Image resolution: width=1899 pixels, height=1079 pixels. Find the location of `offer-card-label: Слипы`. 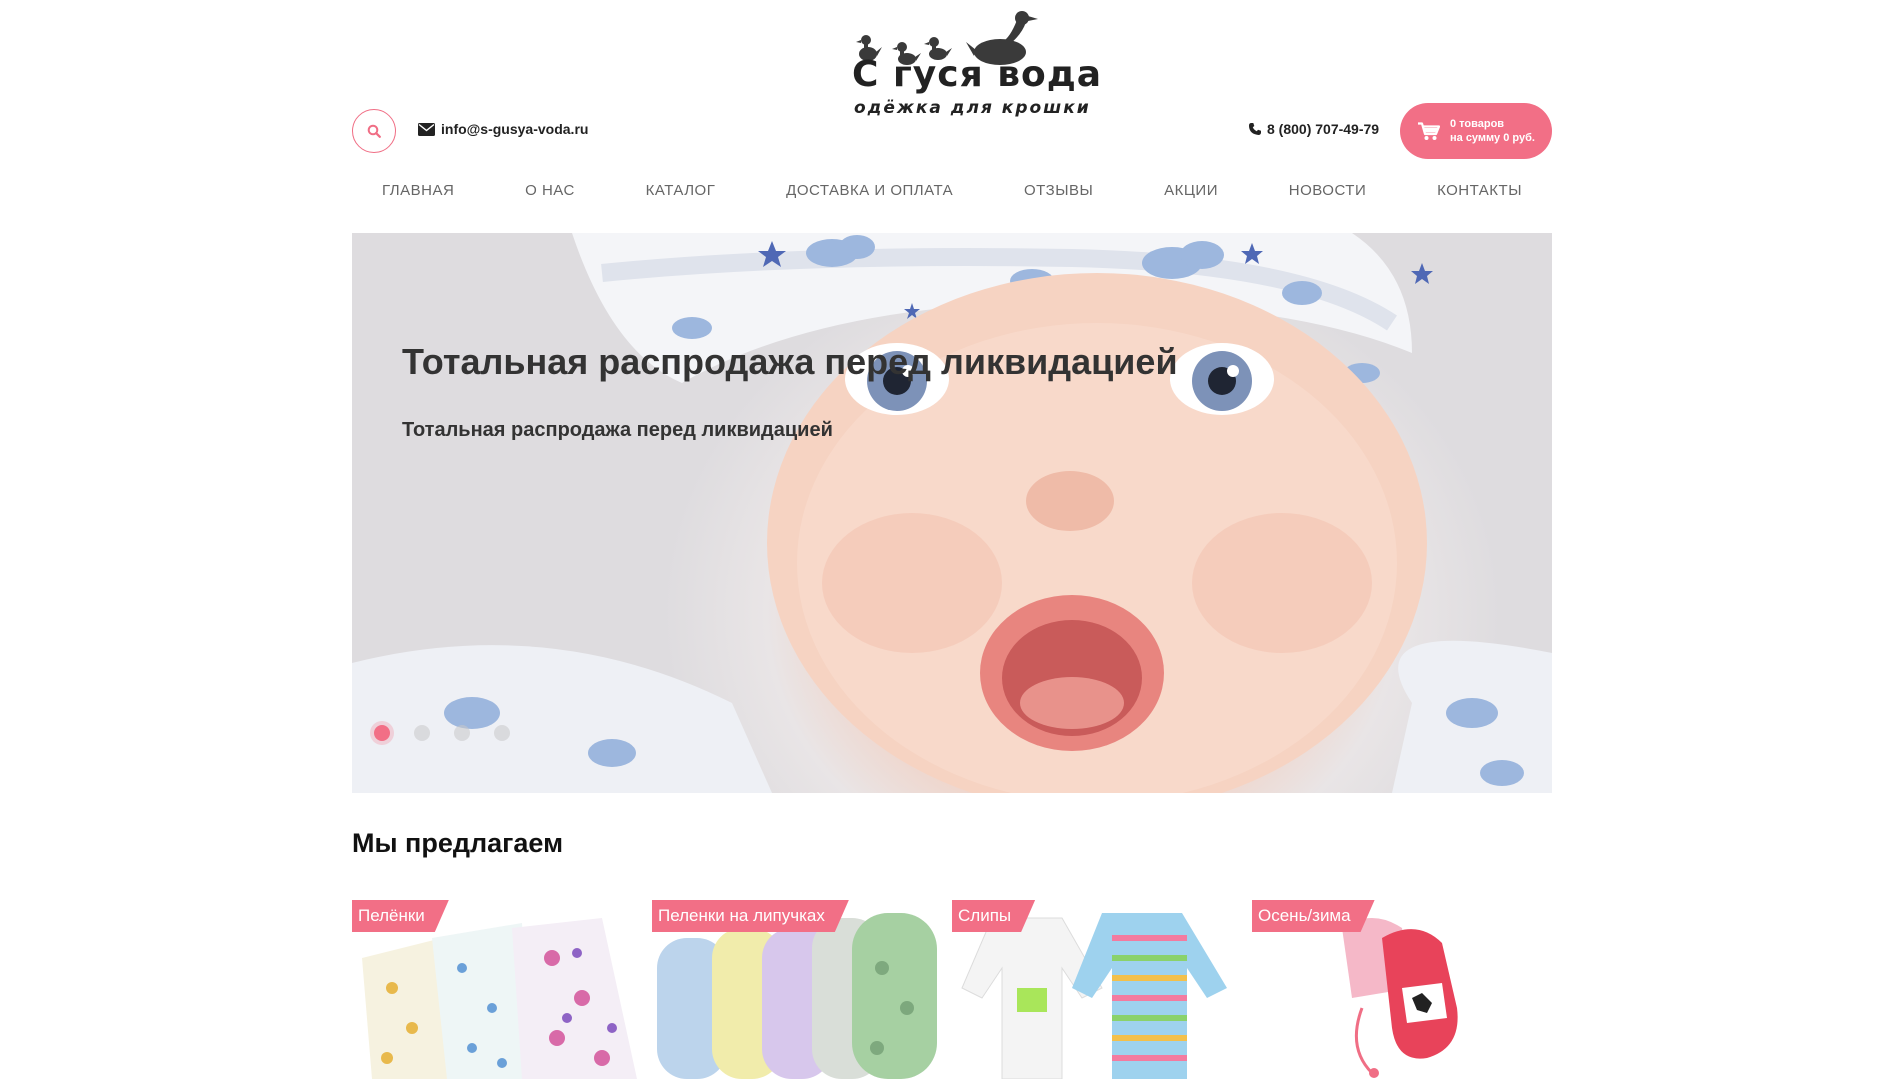

offer-card-label: Слипы is located at coordinates (993, 916).